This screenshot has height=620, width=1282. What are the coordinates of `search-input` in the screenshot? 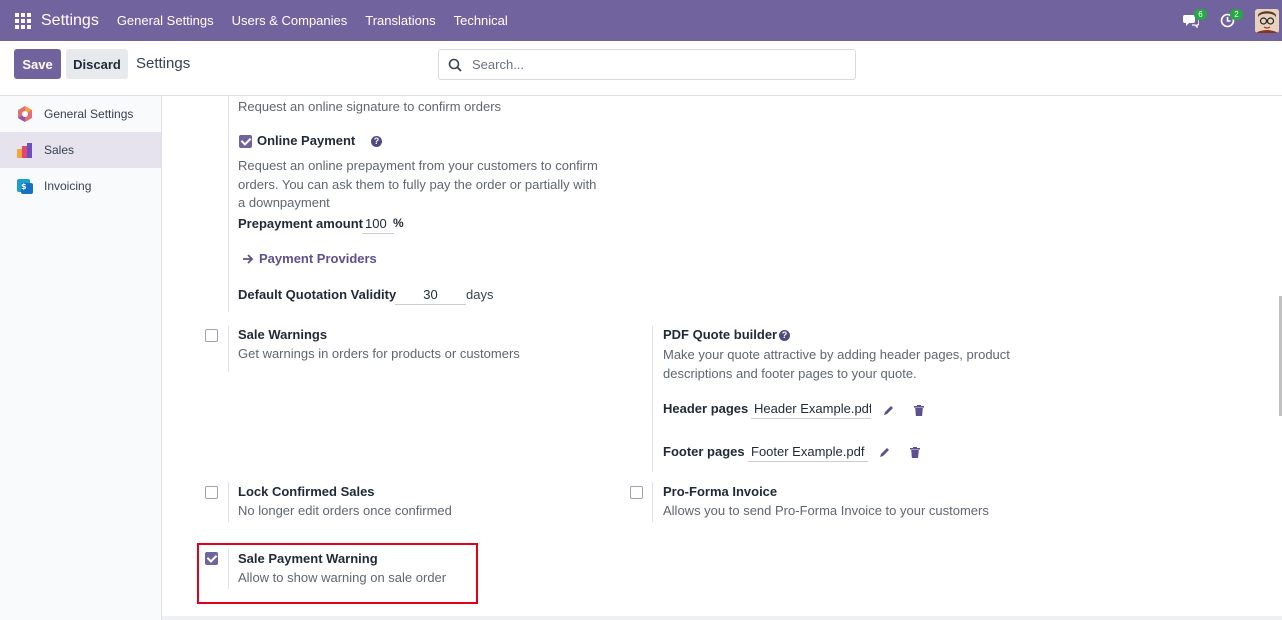 It's located at (652, 64).